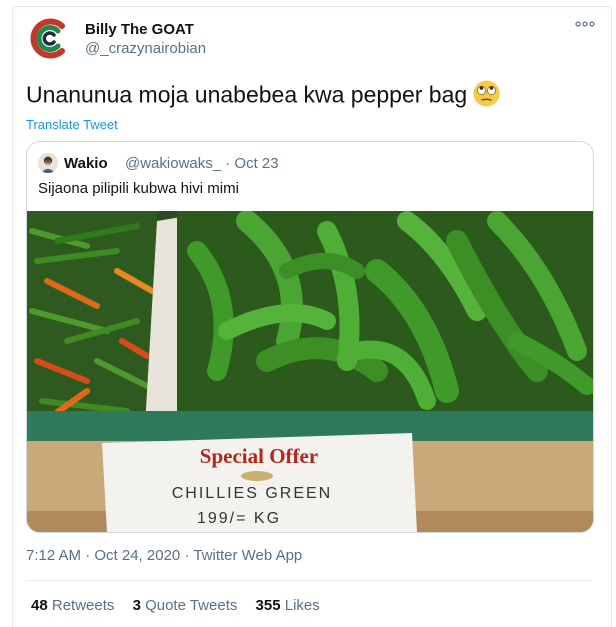 The height and width of the screenshot is (627, 616). I want to click on author-handle: @_crazynairobian, so click(145, 48).